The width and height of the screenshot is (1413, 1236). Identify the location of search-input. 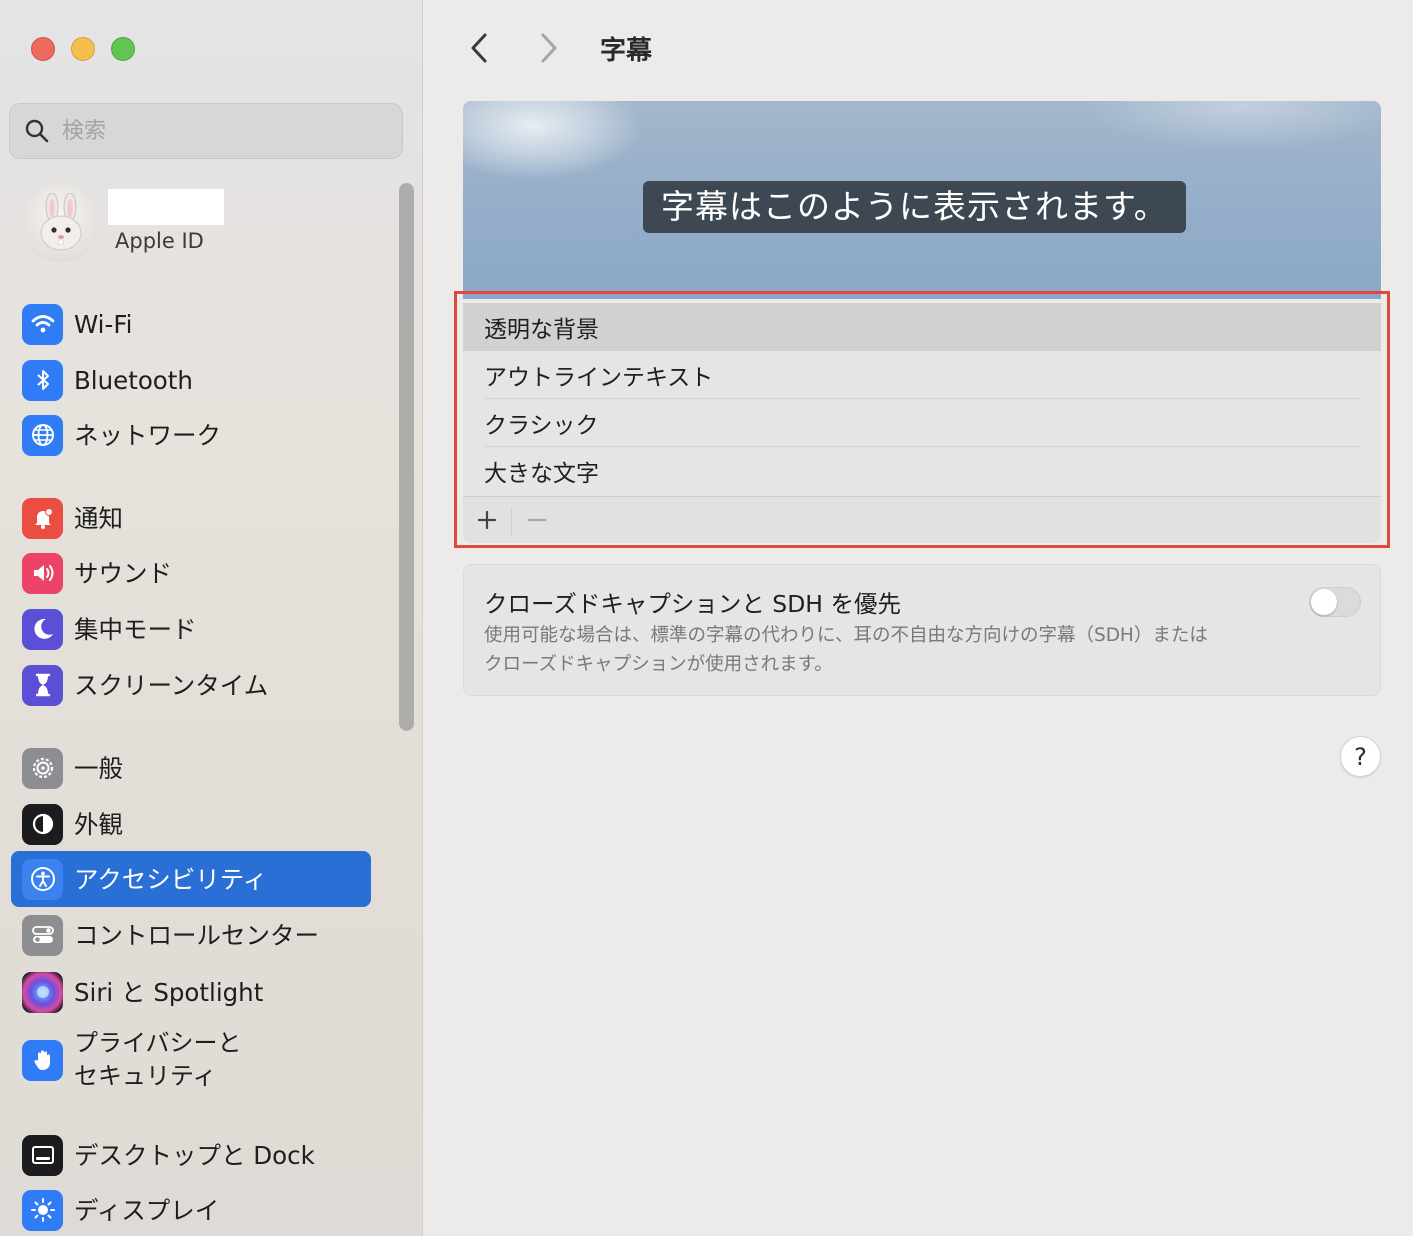
(212, 131).